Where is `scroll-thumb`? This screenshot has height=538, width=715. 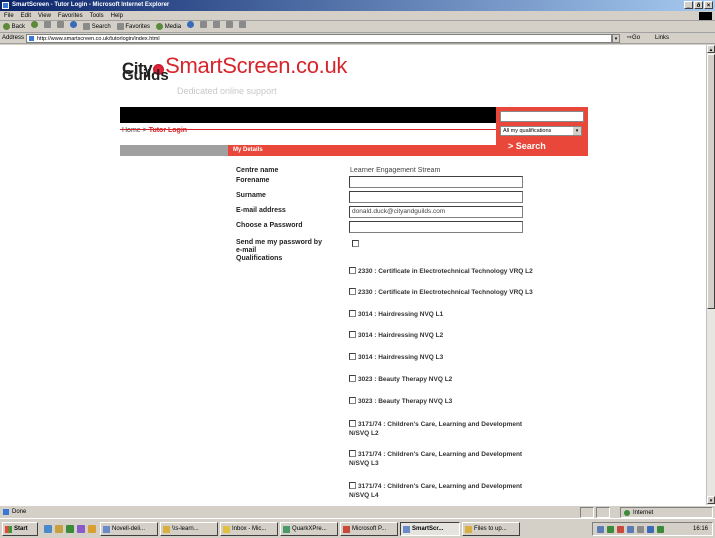 scroll-thumb is located at coordinates (711, 181).